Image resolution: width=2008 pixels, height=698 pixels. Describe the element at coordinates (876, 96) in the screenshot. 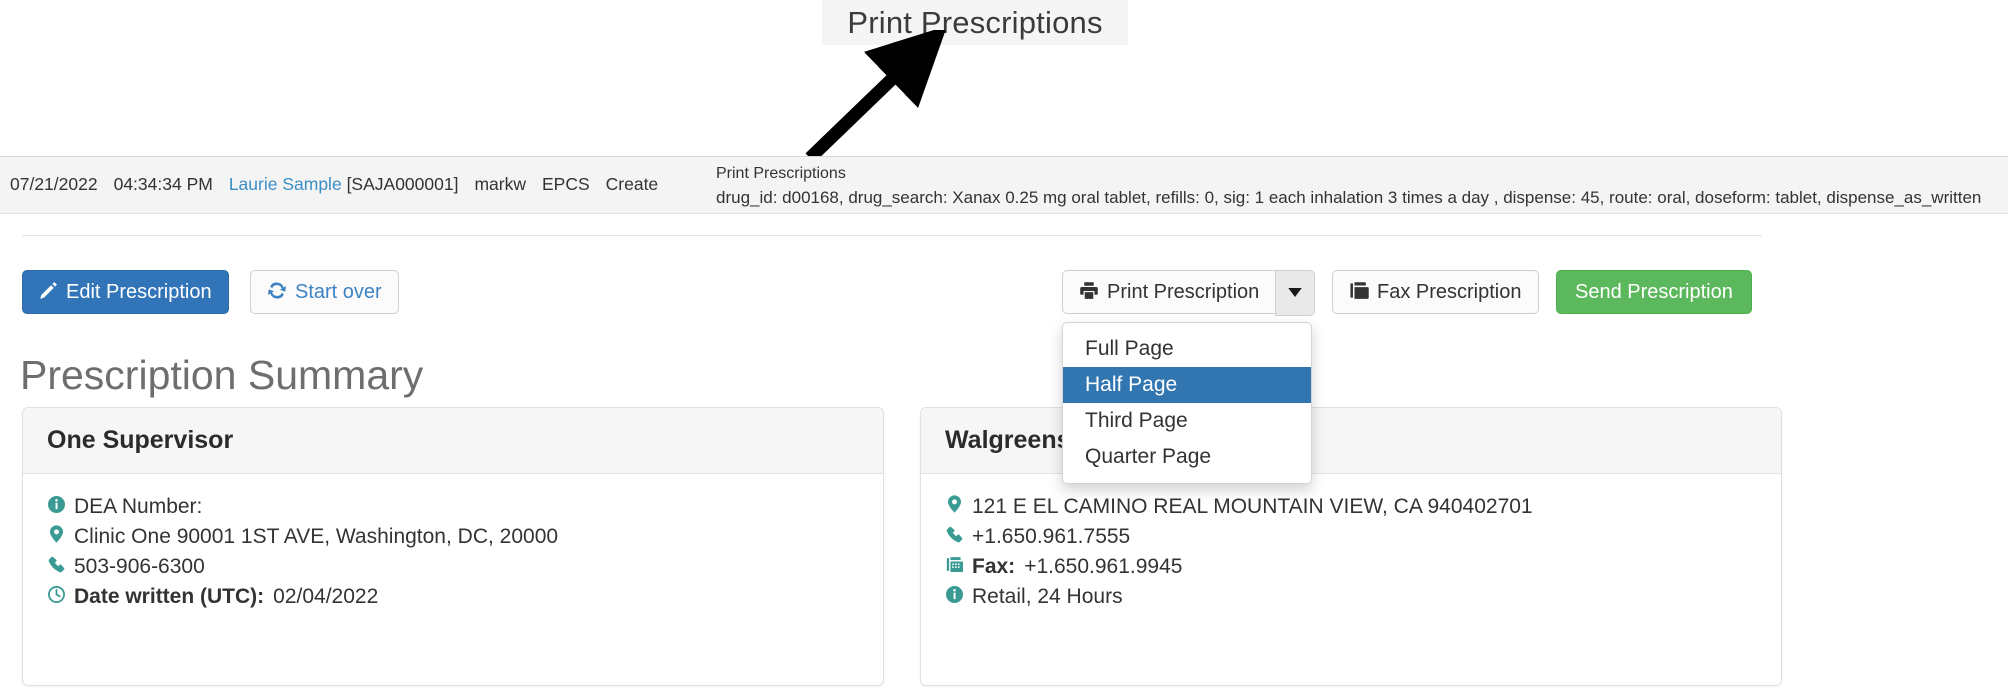

I see `arrow-up-right-icon` at that location.